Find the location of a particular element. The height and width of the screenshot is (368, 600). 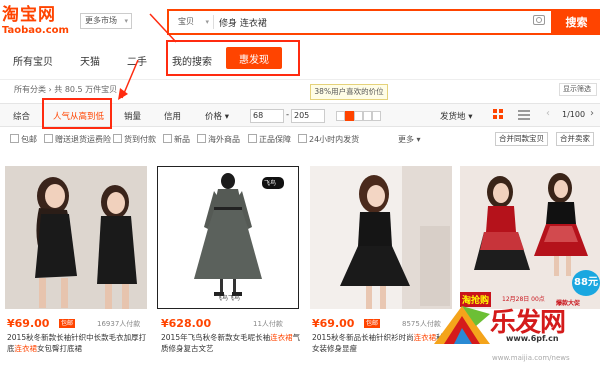

price-min-input: 68 is located at coordinates (267, 116).